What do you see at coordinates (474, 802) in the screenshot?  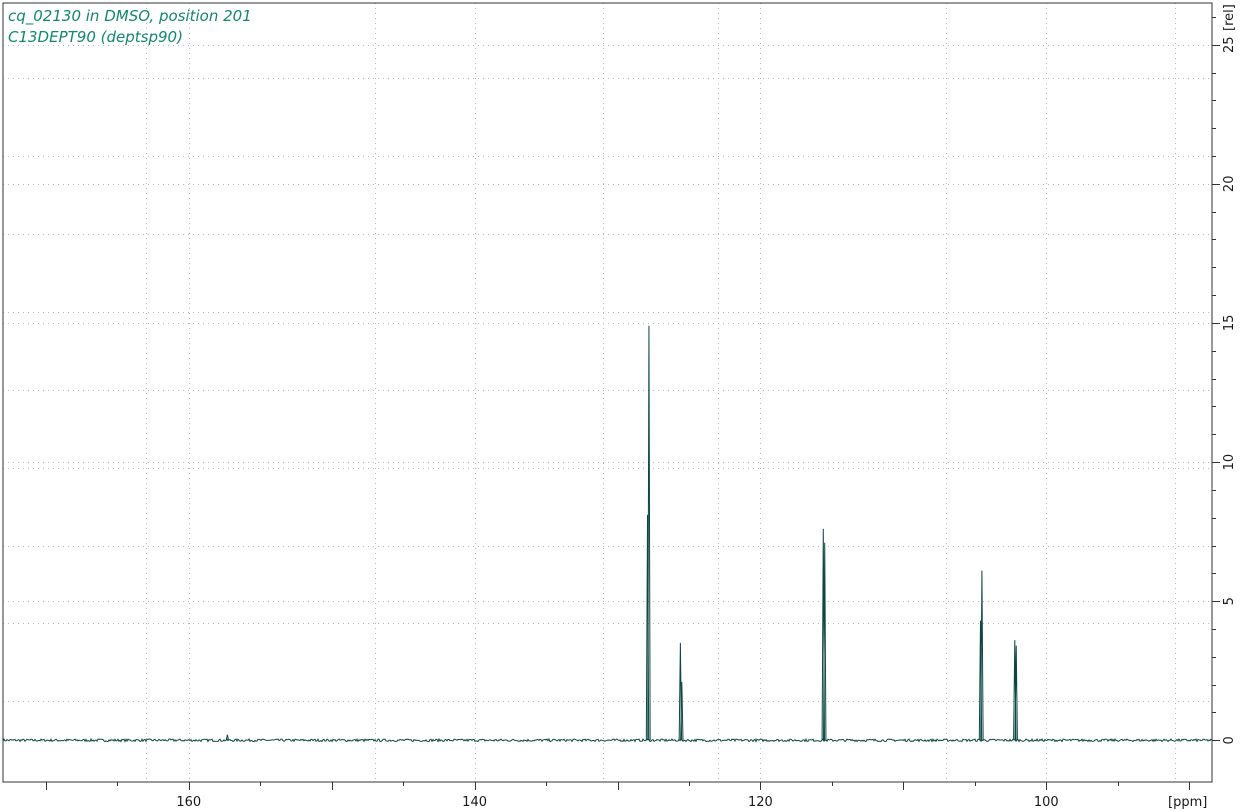 I see `x-tick-label: 140` at bounding box center [474, 802].